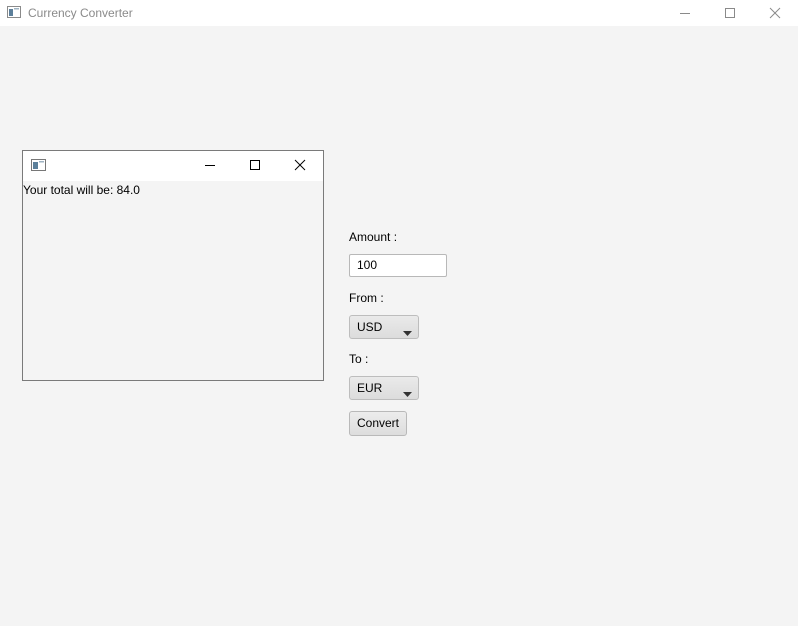  I want to click on amount-label: Amount :, so click(373, 237).